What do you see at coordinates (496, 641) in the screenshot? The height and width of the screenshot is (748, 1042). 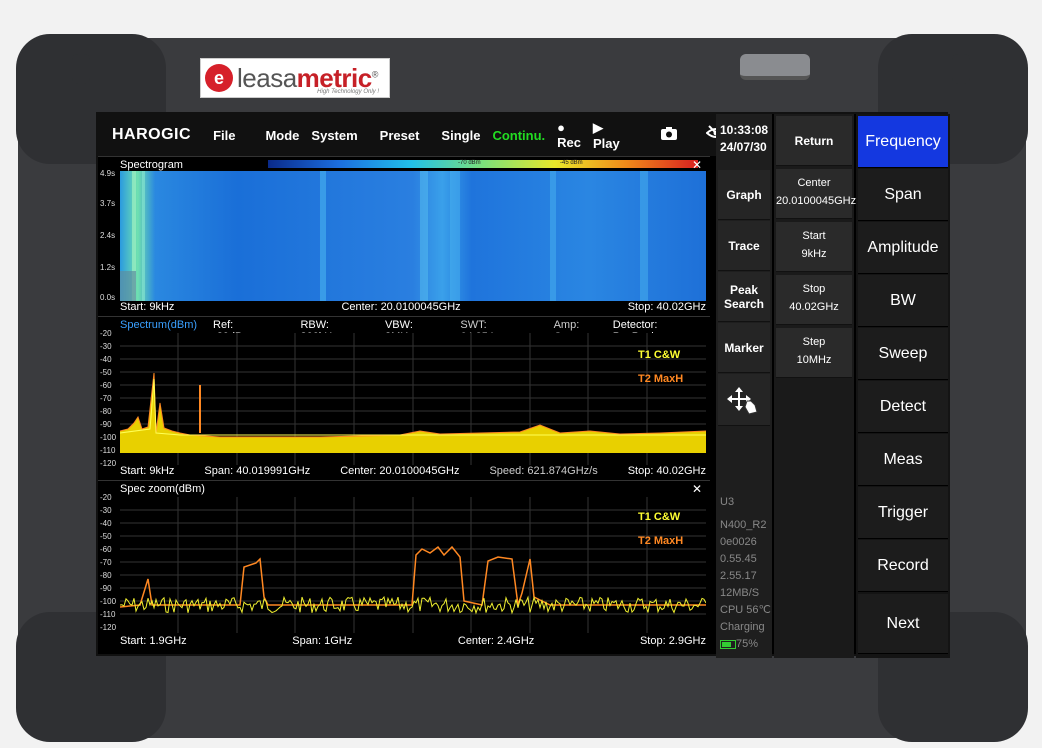 I see `center-frequency: Center: 2.4GHz` at bounding box center [496, 641].